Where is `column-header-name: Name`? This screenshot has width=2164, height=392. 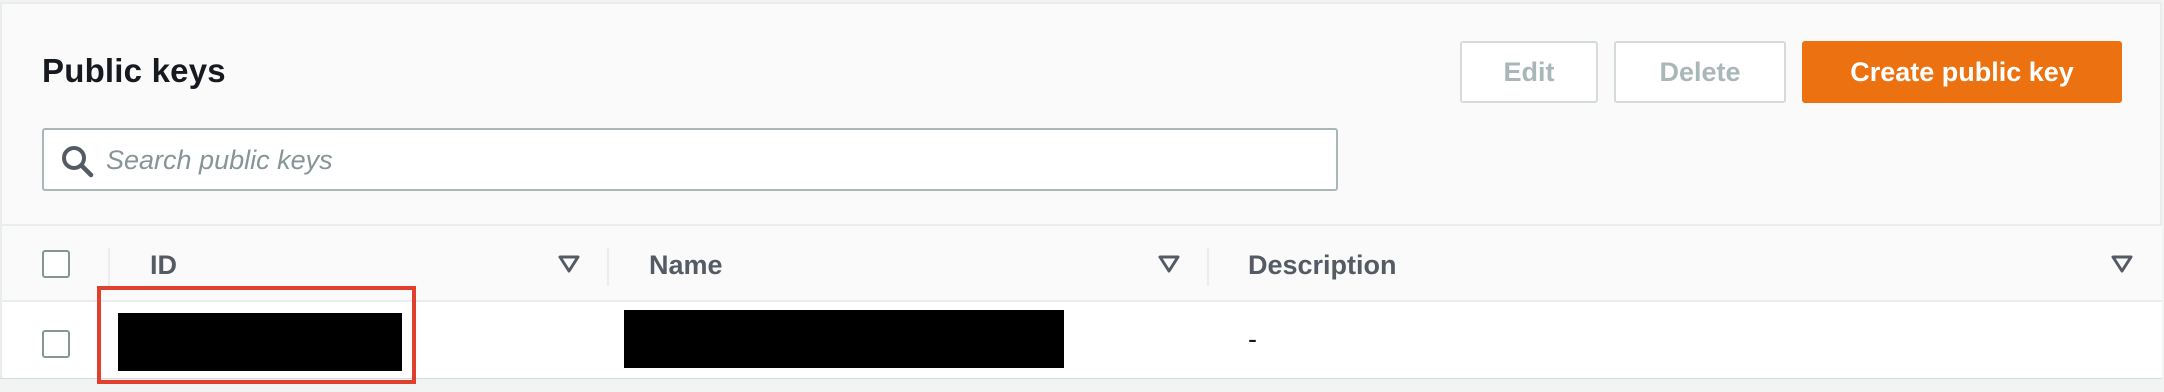
column-header-name: Name is located at coordinates (686, 265).